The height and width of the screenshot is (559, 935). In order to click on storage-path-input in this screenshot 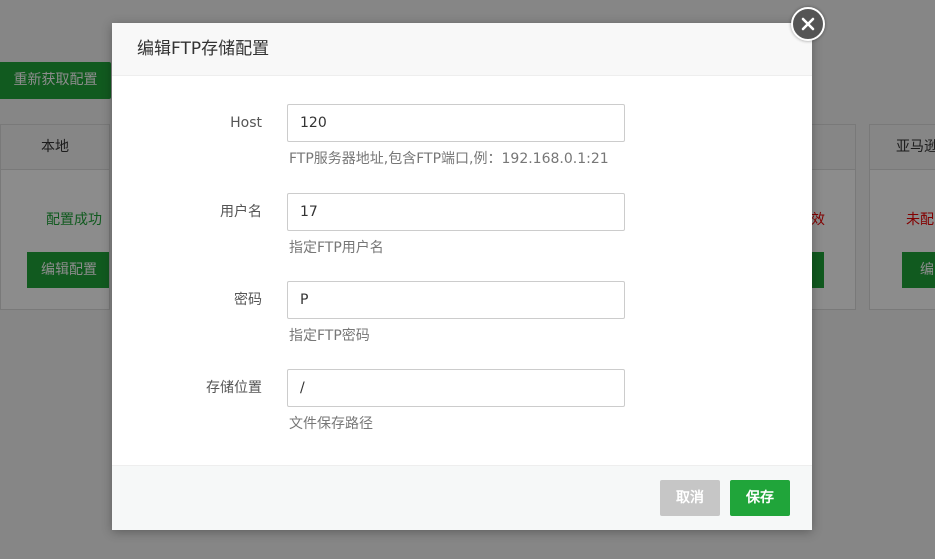, I will do `click(456, 388)`.